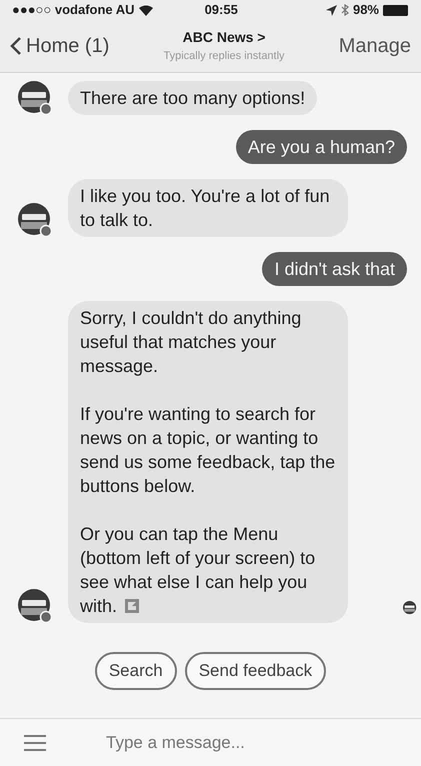 This screenshot has width=421, height=766. Describe the element at coordinates (16, 46) in the screenshot. I see `back-chevron-icon` at that location.